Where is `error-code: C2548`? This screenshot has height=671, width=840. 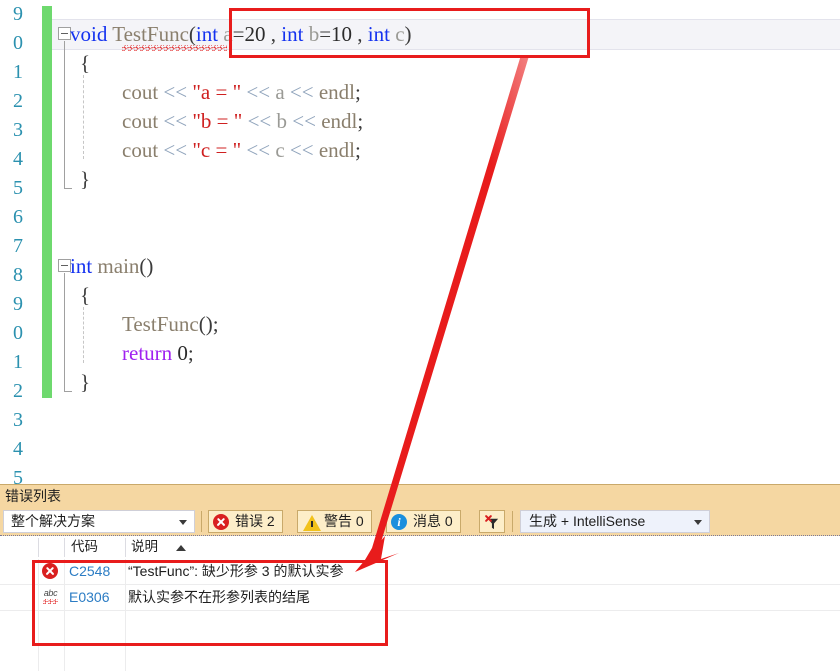 error-code: C2548 is located at coordinates (89, 571).